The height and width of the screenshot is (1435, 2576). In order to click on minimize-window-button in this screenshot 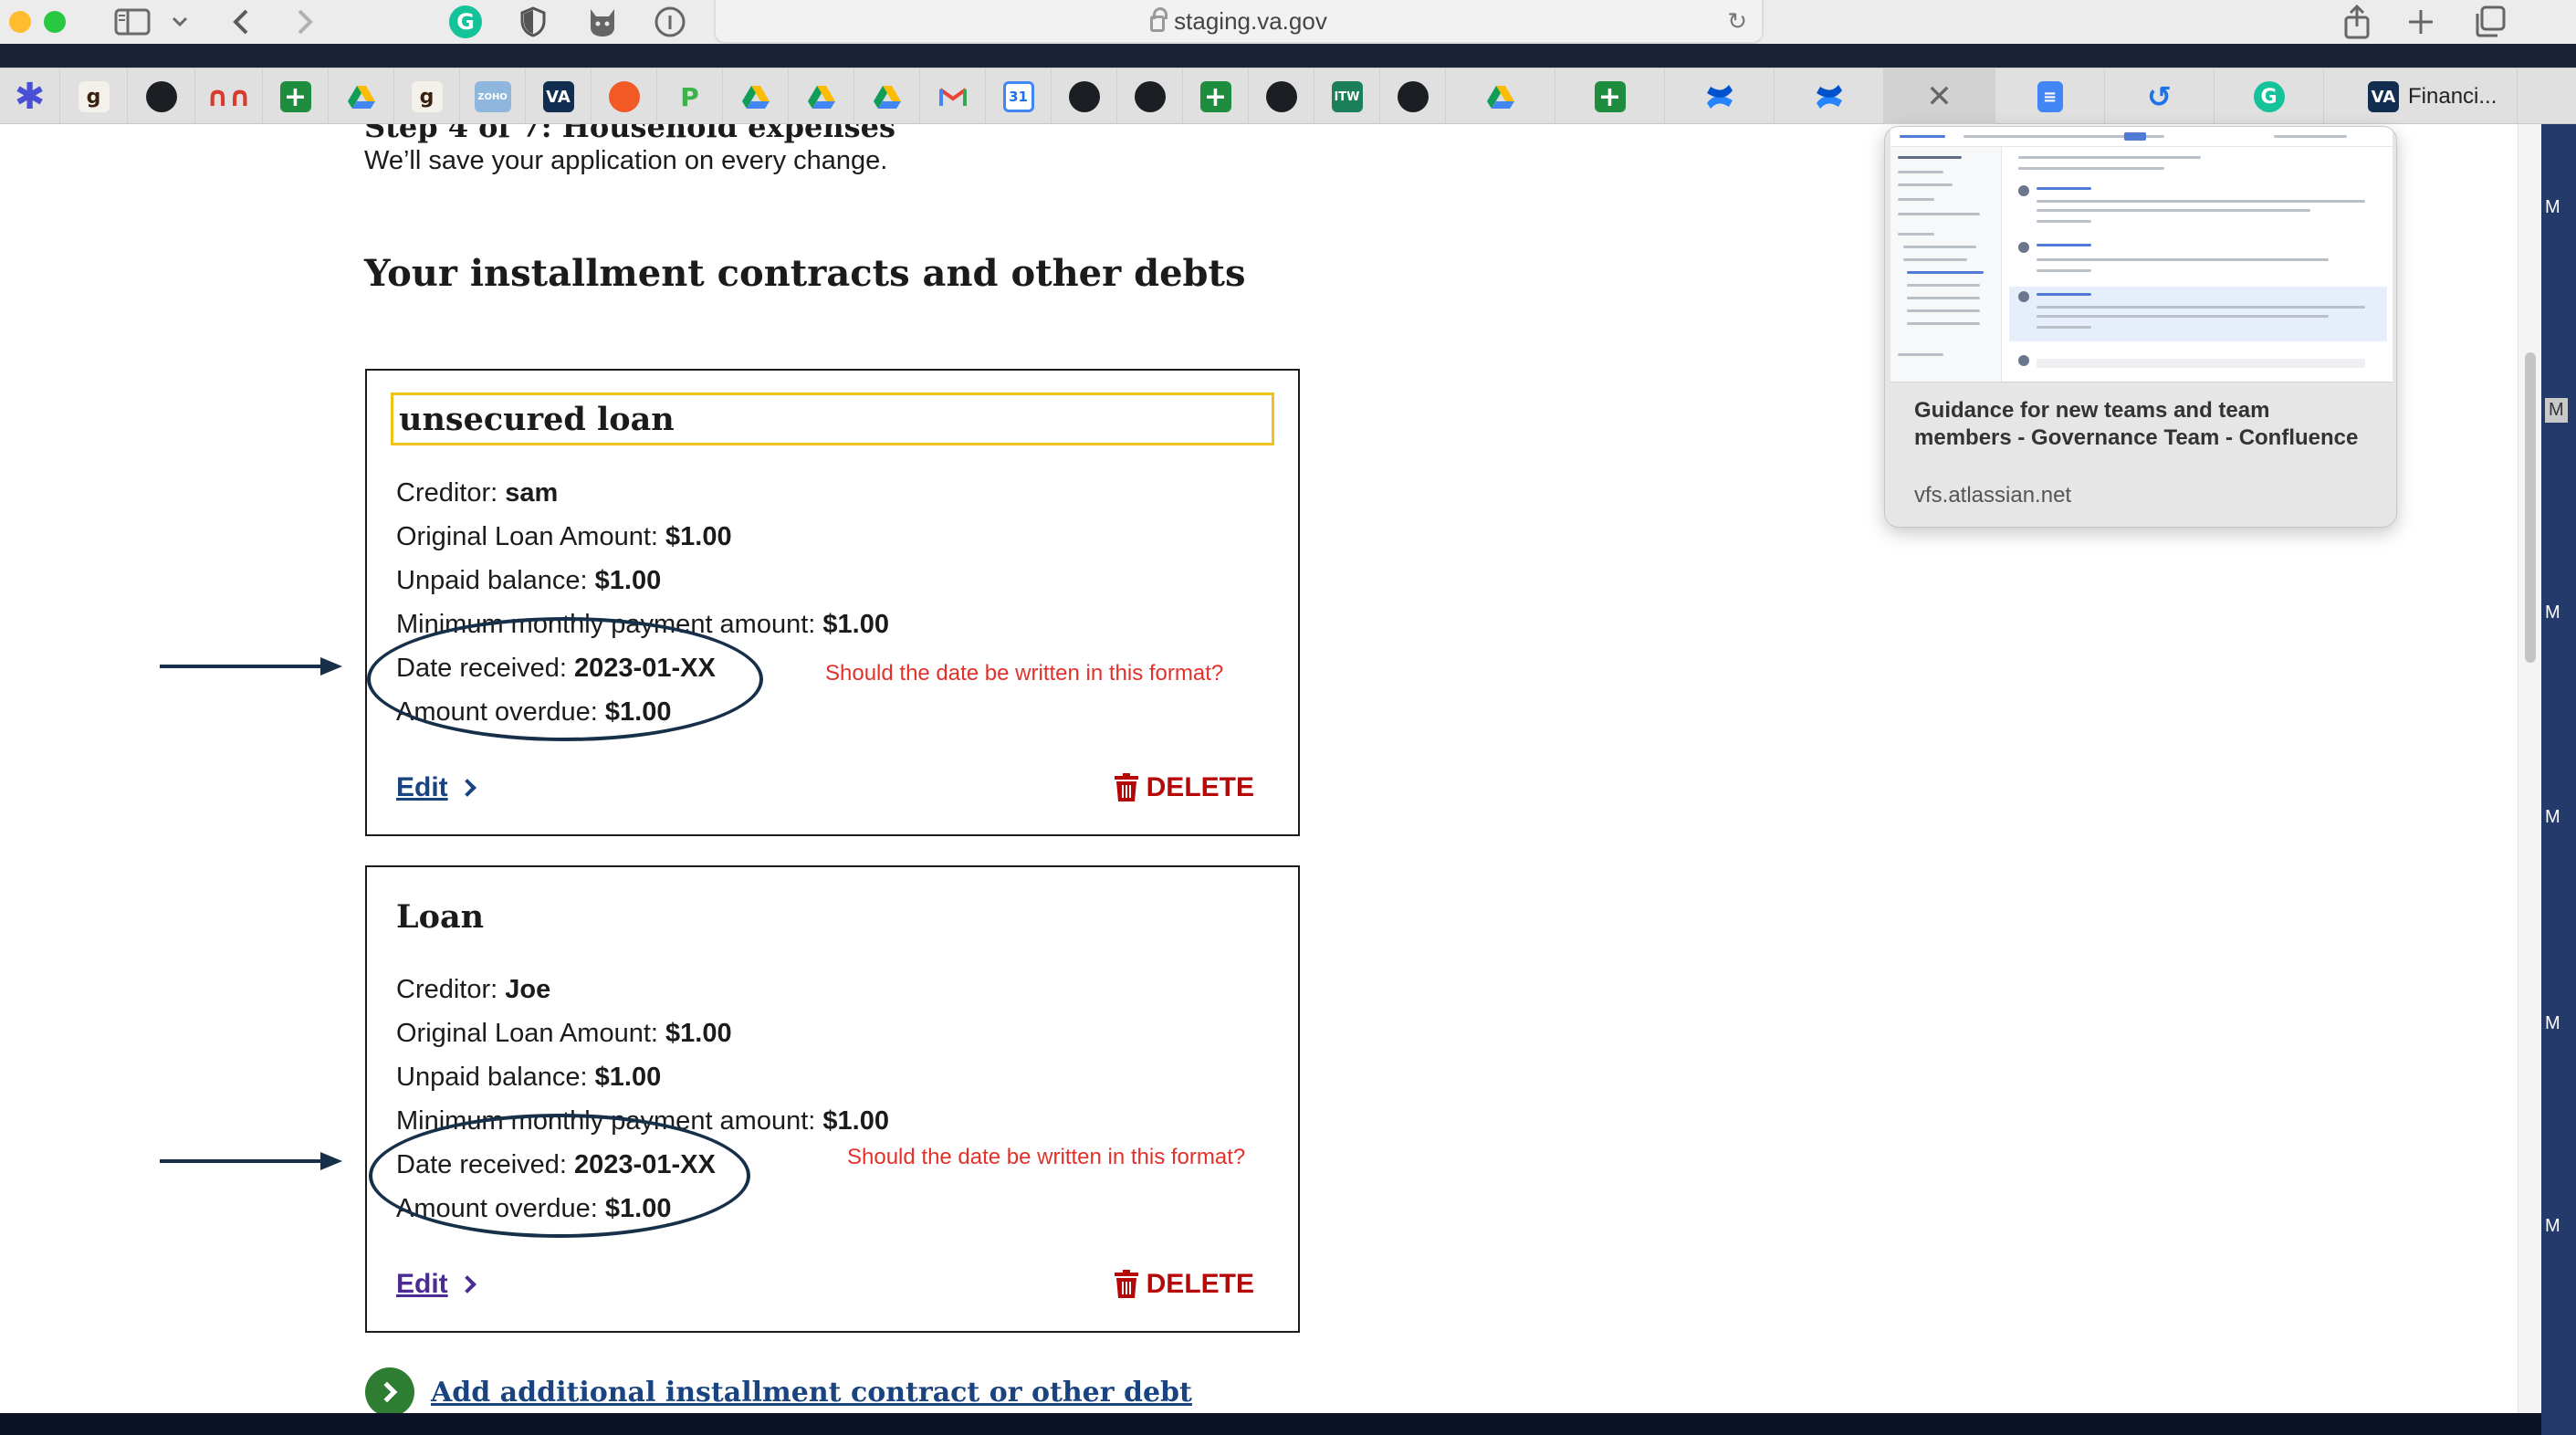, I will do `click(20, 22)`.